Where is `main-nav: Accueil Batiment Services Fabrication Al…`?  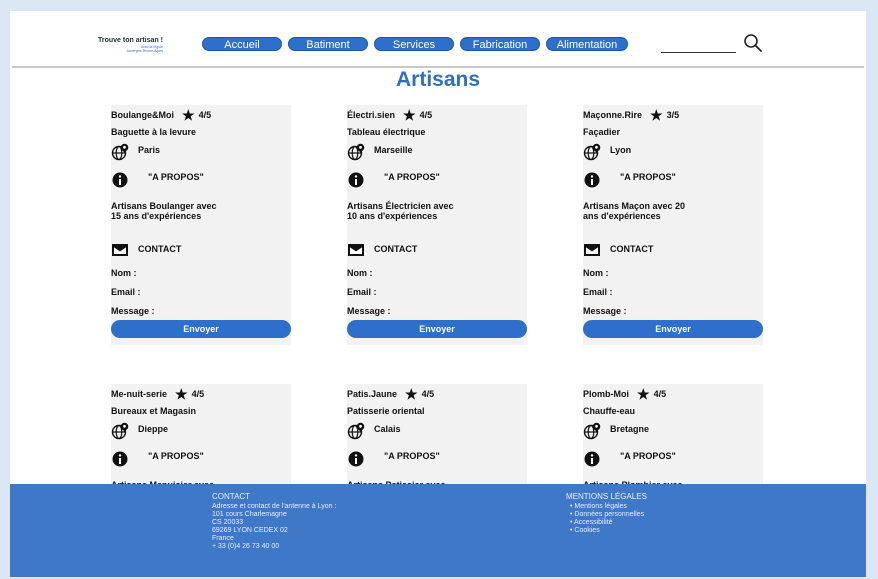
main-nav: Accueil Batiment Services Fabrication Al… is located at coordinates (415, 44).